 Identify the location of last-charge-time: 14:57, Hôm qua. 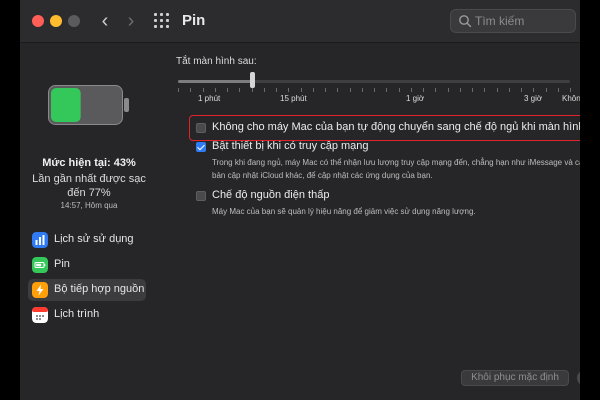
(89, 205).